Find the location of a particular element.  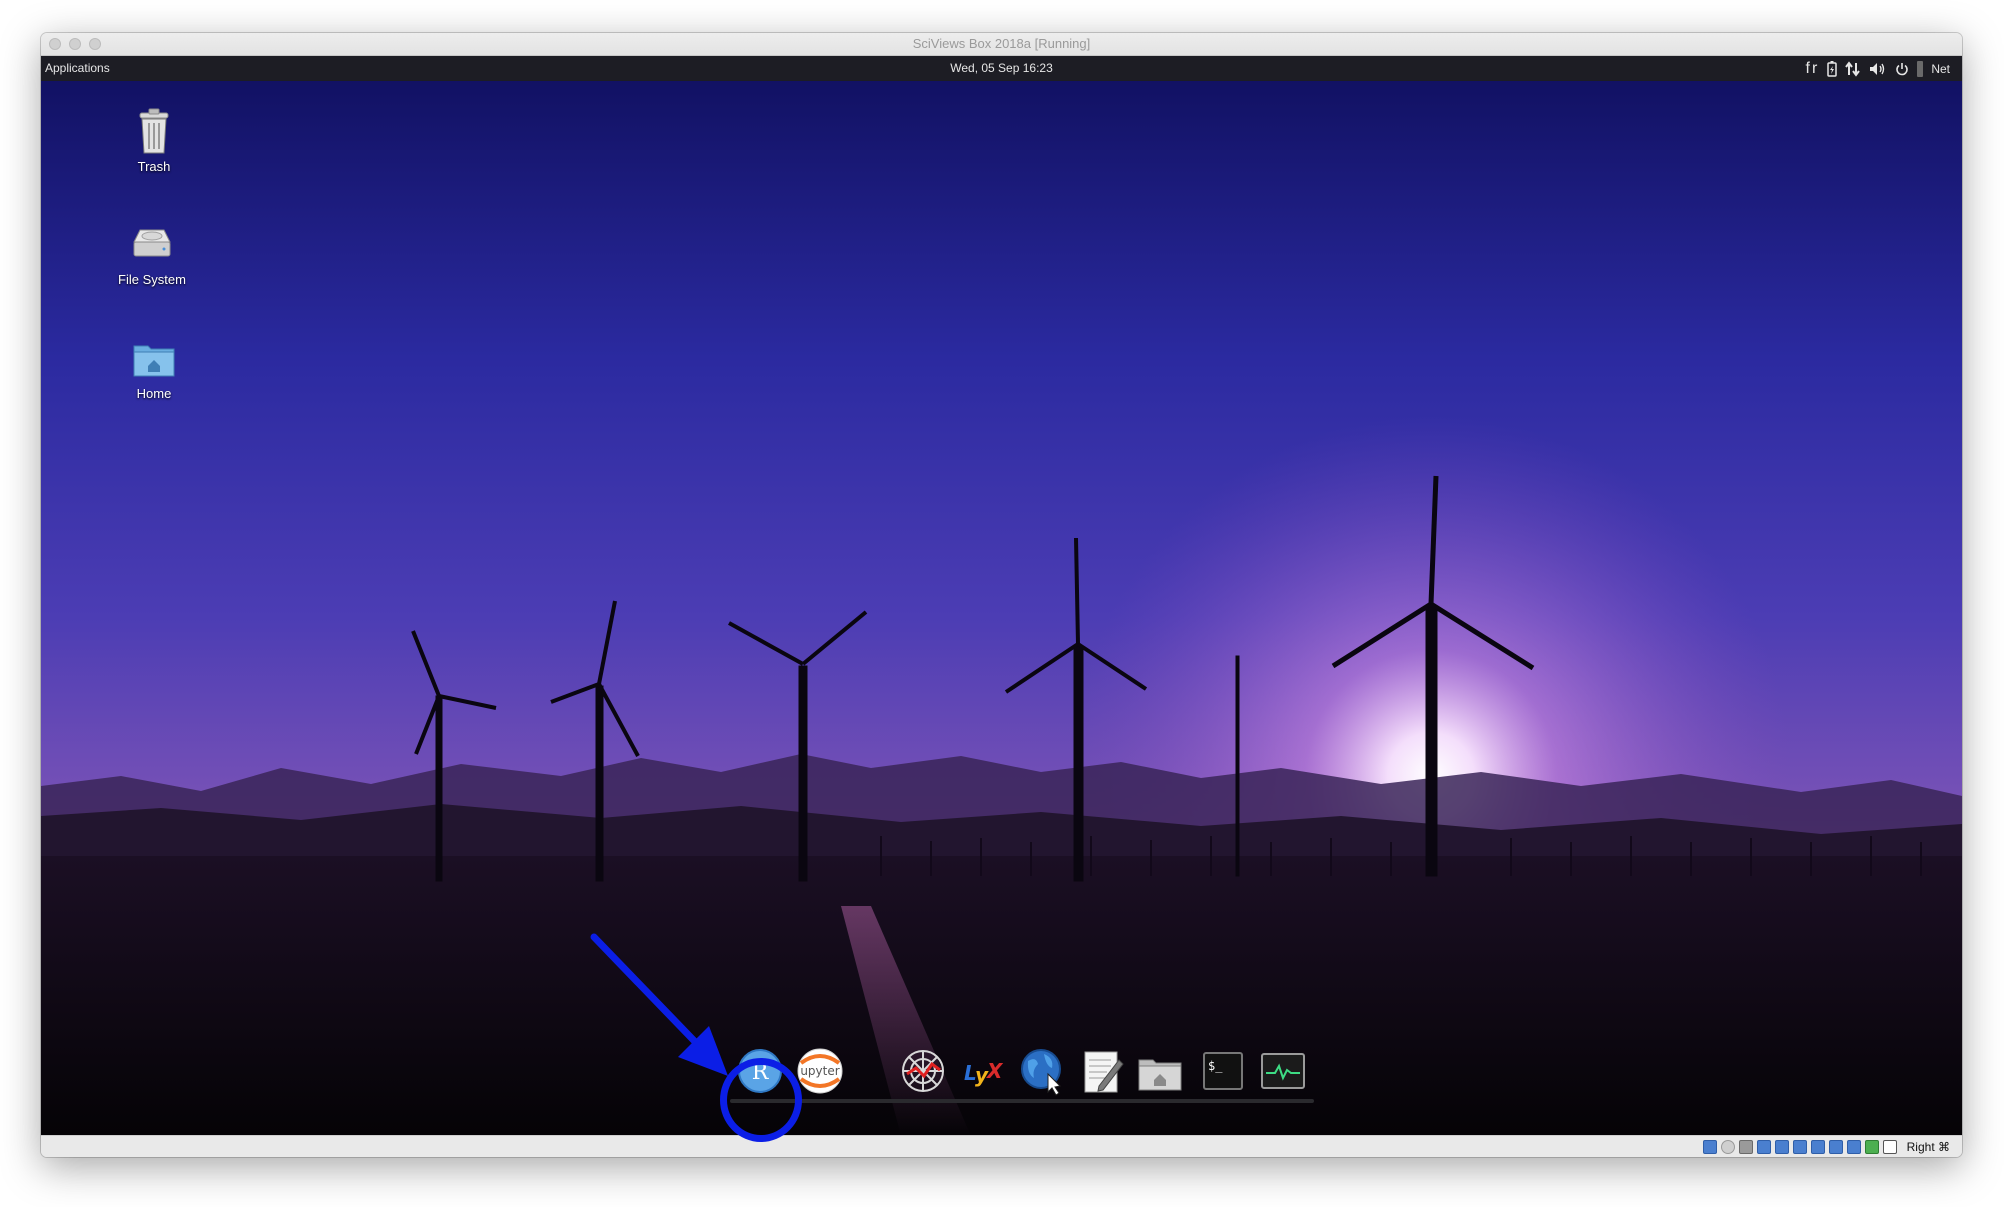

optical-drive-icon is located at coordinates (1727, 1146).